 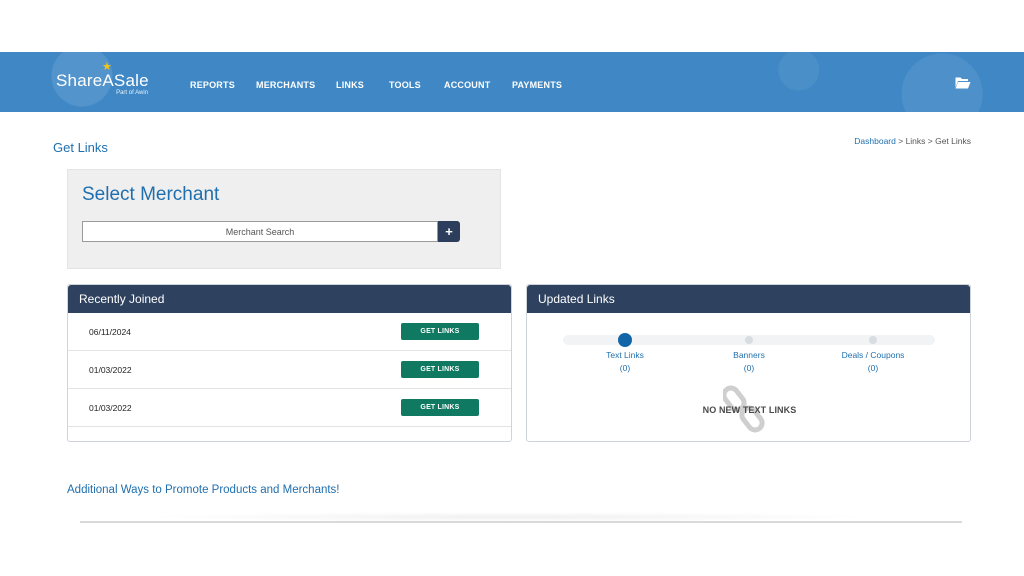 I want to click on banners-count: (0), so click(x=749, y=368).